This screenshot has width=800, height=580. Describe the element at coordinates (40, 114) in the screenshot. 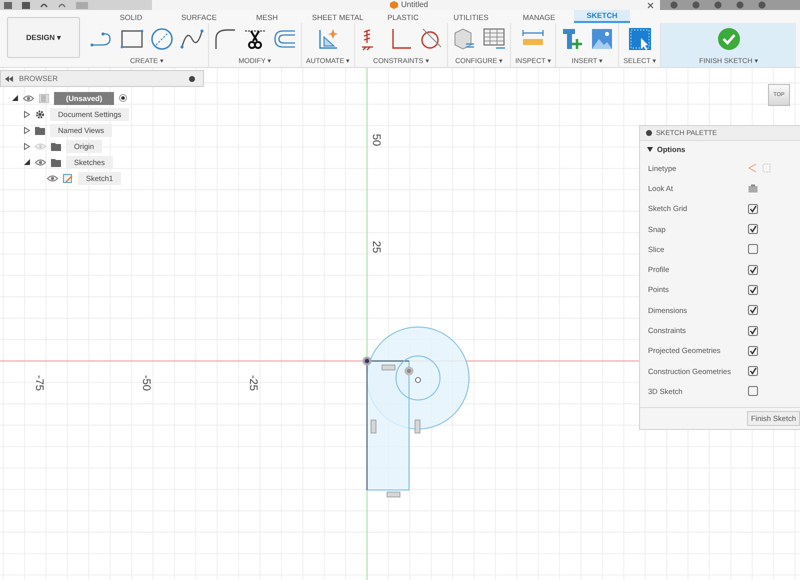

I see `gear-icon` at that location.